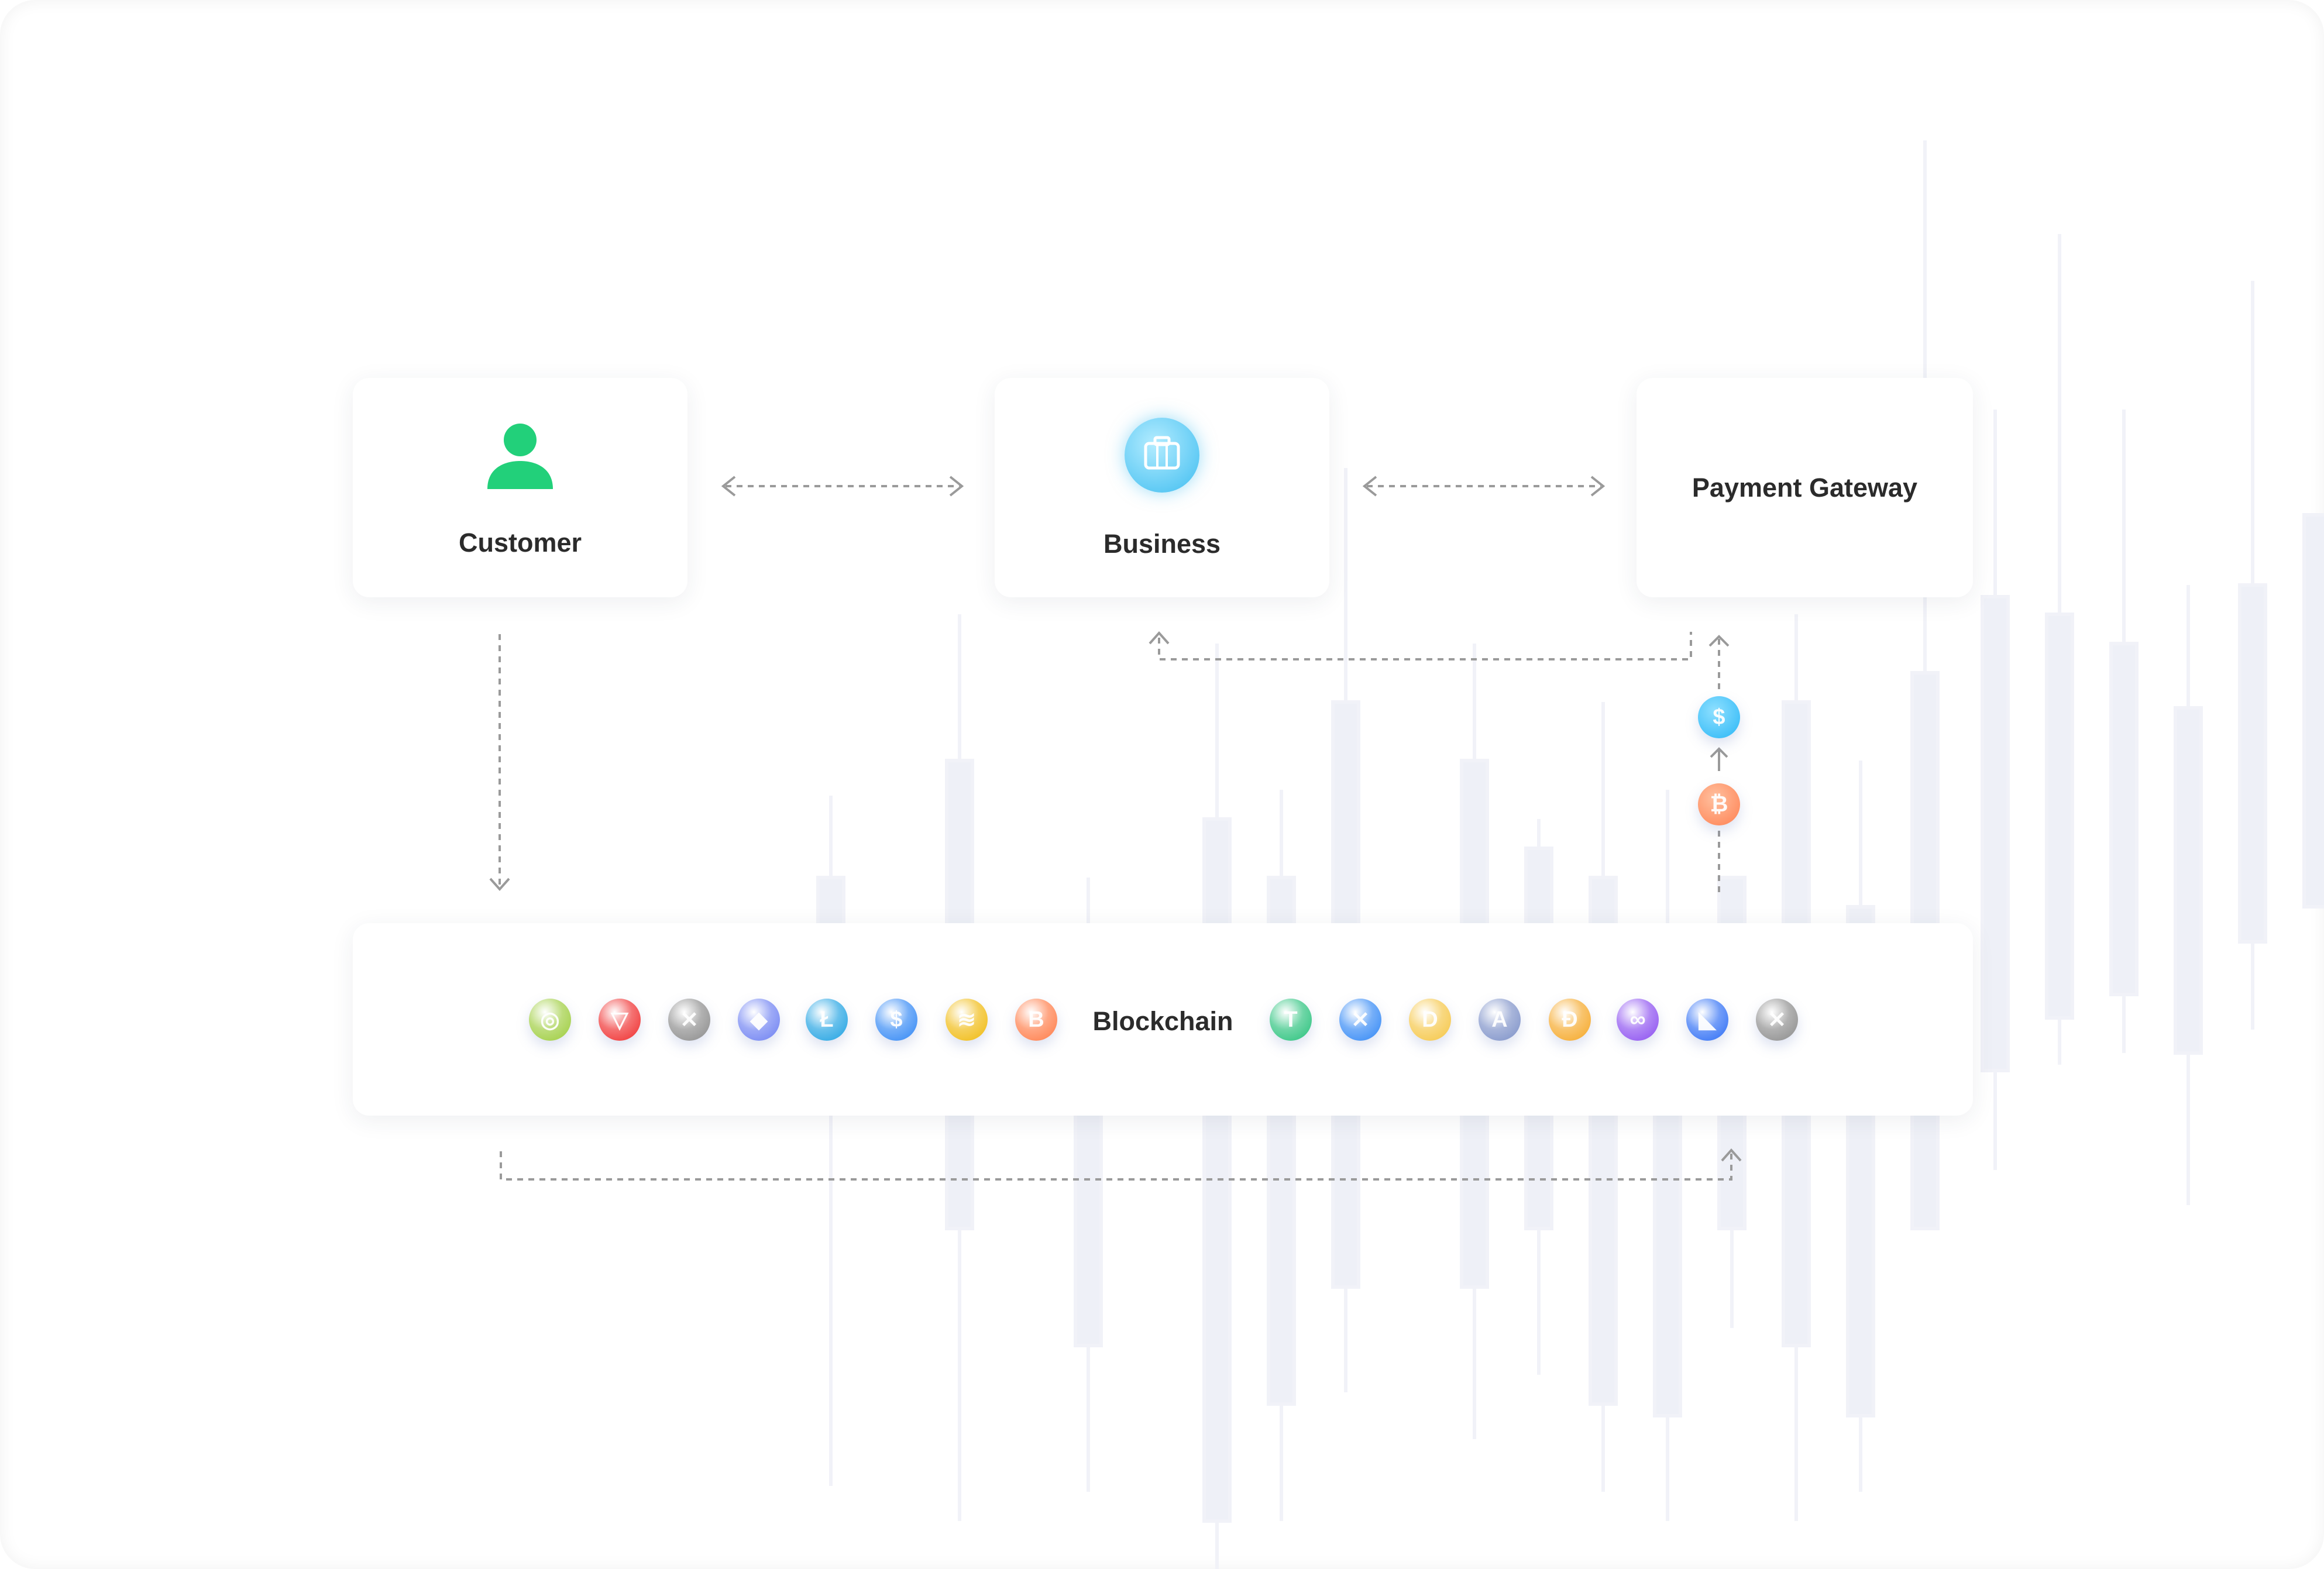 The height and width of the screenshot is (1569, 2324). I want to click on aave-coin-icon: A, so click(1500, 1020).